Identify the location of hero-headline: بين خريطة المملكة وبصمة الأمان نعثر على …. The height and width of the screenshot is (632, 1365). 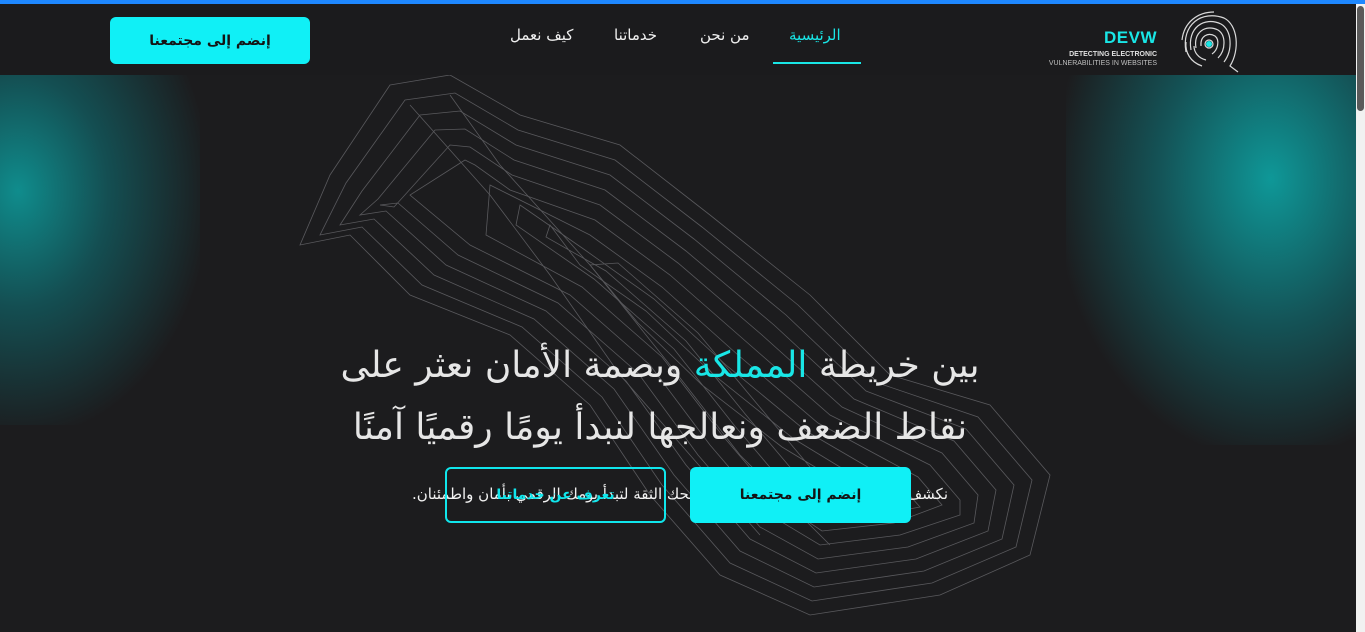
(660, 397).